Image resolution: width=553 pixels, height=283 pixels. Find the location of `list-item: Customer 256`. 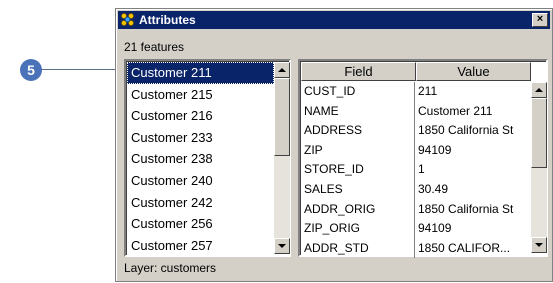

list-item: Customer 256 is located at coordinates (200, 224).